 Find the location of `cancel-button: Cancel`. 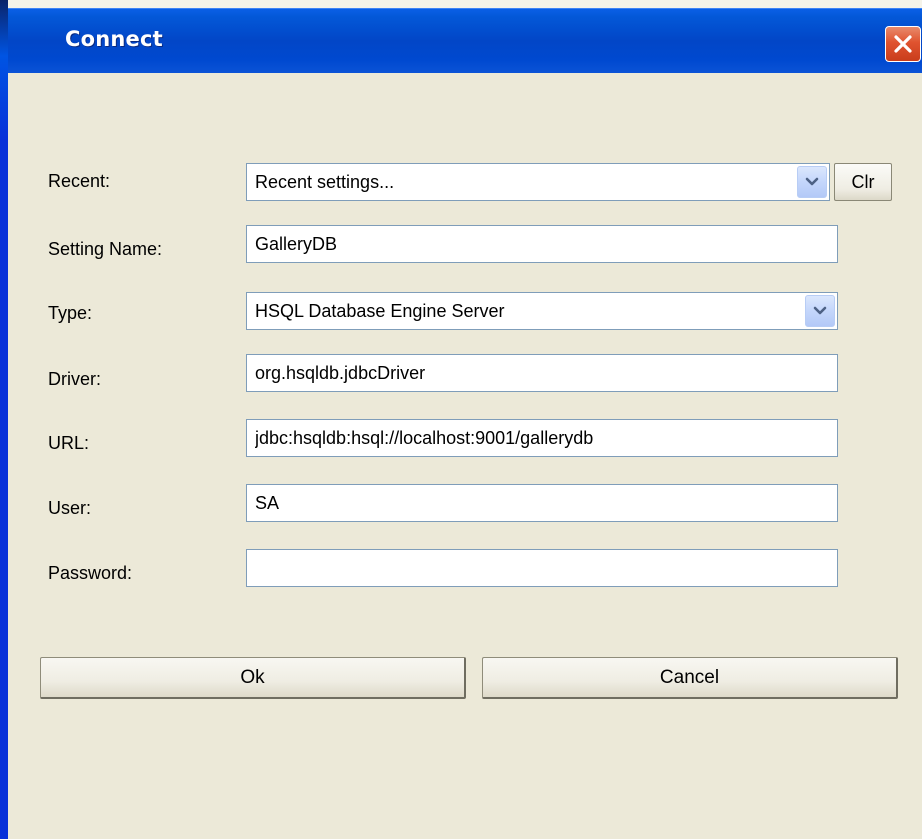

cancel-button: Cancel is located at coordinates (690, 678).